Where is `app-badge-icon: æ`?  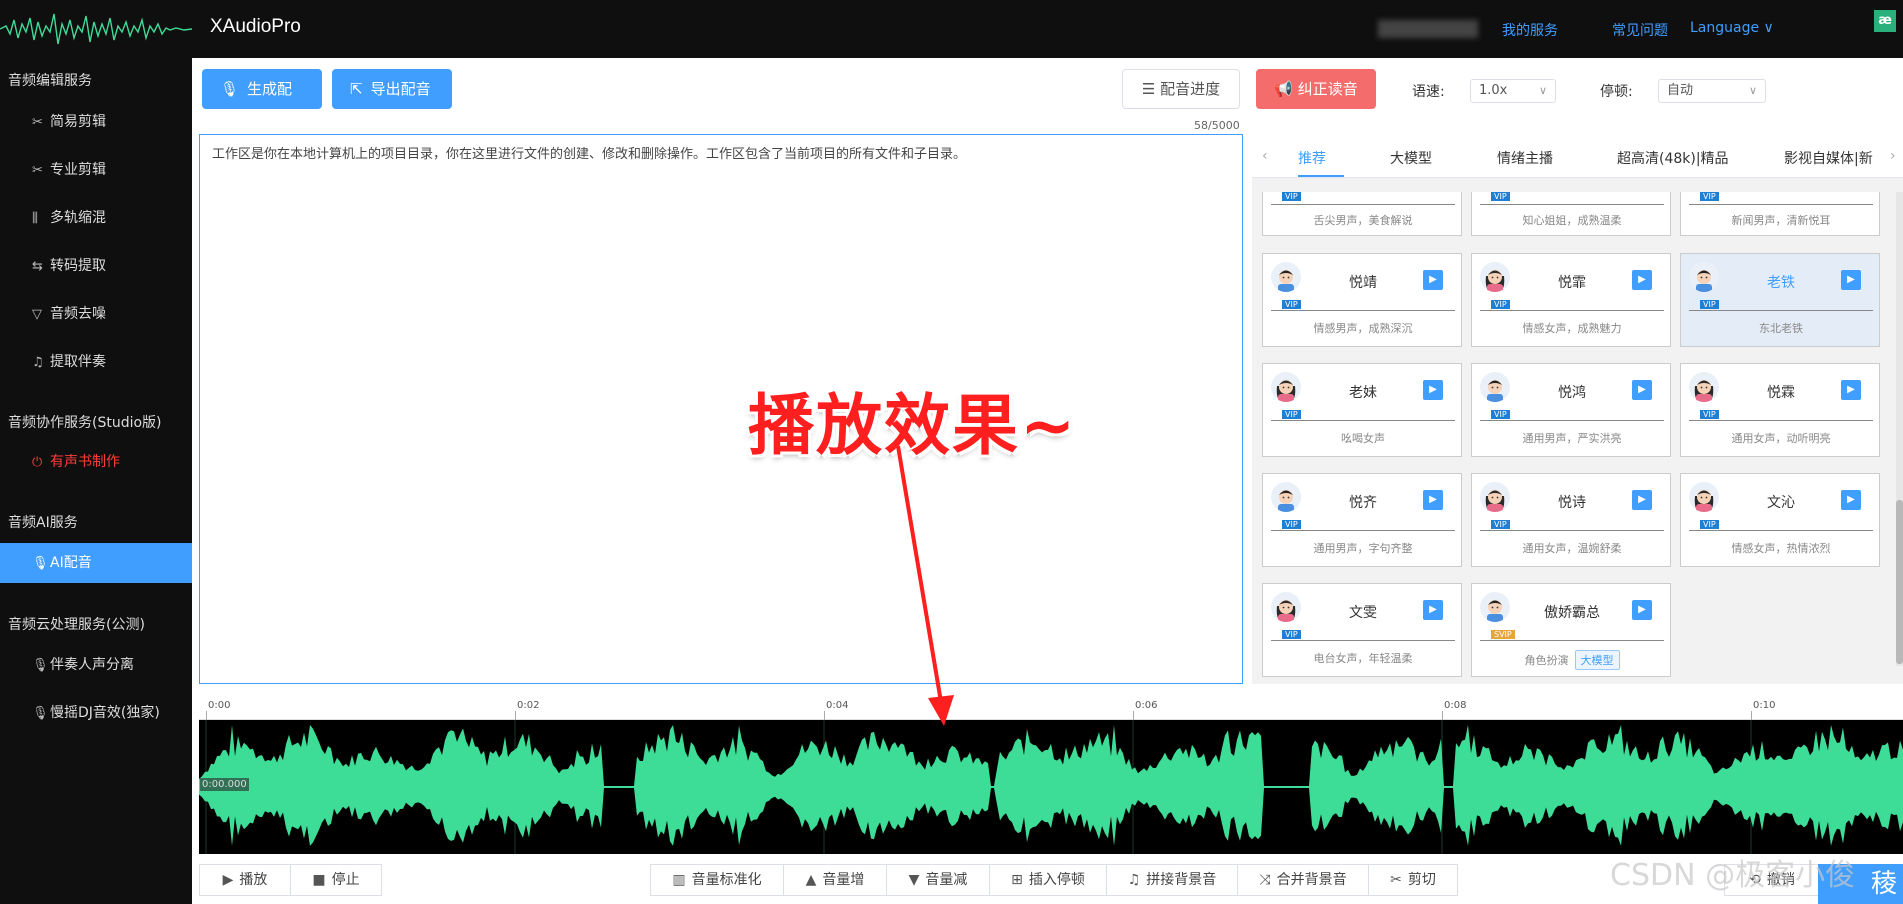 app-badge-icon: æ is located at coordinates (1885, 21).